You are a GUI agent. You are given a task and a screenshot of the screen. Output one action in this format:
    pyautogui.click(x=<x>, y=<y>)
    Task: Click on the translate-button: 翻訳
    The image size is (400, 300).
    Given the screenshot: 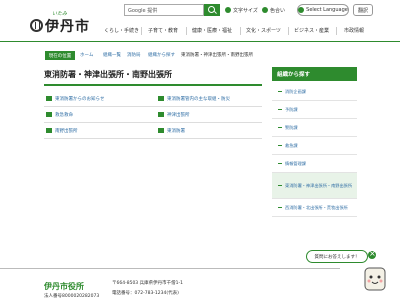 What is the action you would take?
    pyautogui.click(x=363, y=10)
    